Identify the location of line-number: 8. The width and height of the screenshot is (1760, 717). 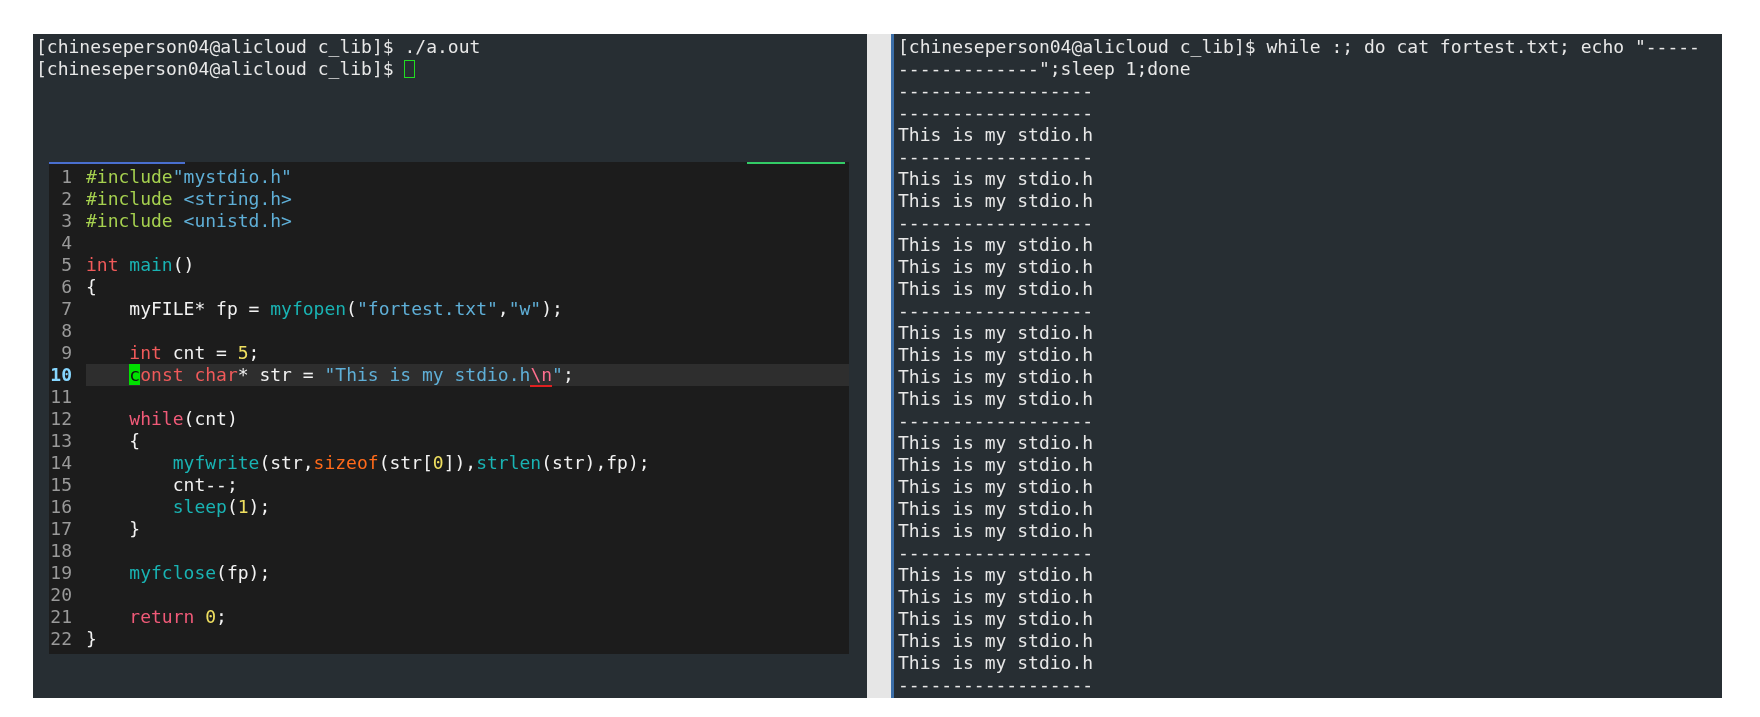
(66, 331).